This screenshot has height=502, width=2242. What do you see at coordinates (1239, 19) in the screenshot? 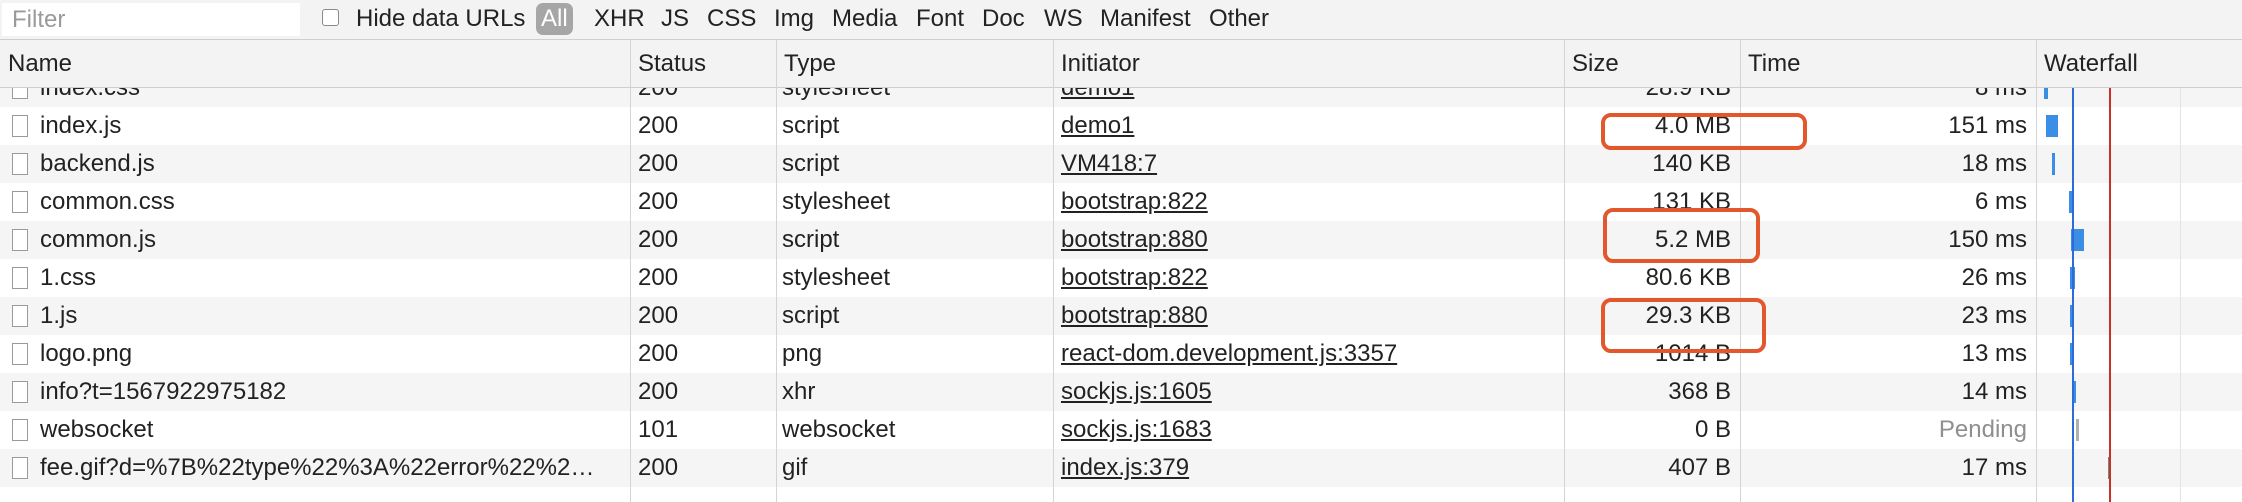
I see `filter-other-button: Other` at bounding box center [1239, 19].